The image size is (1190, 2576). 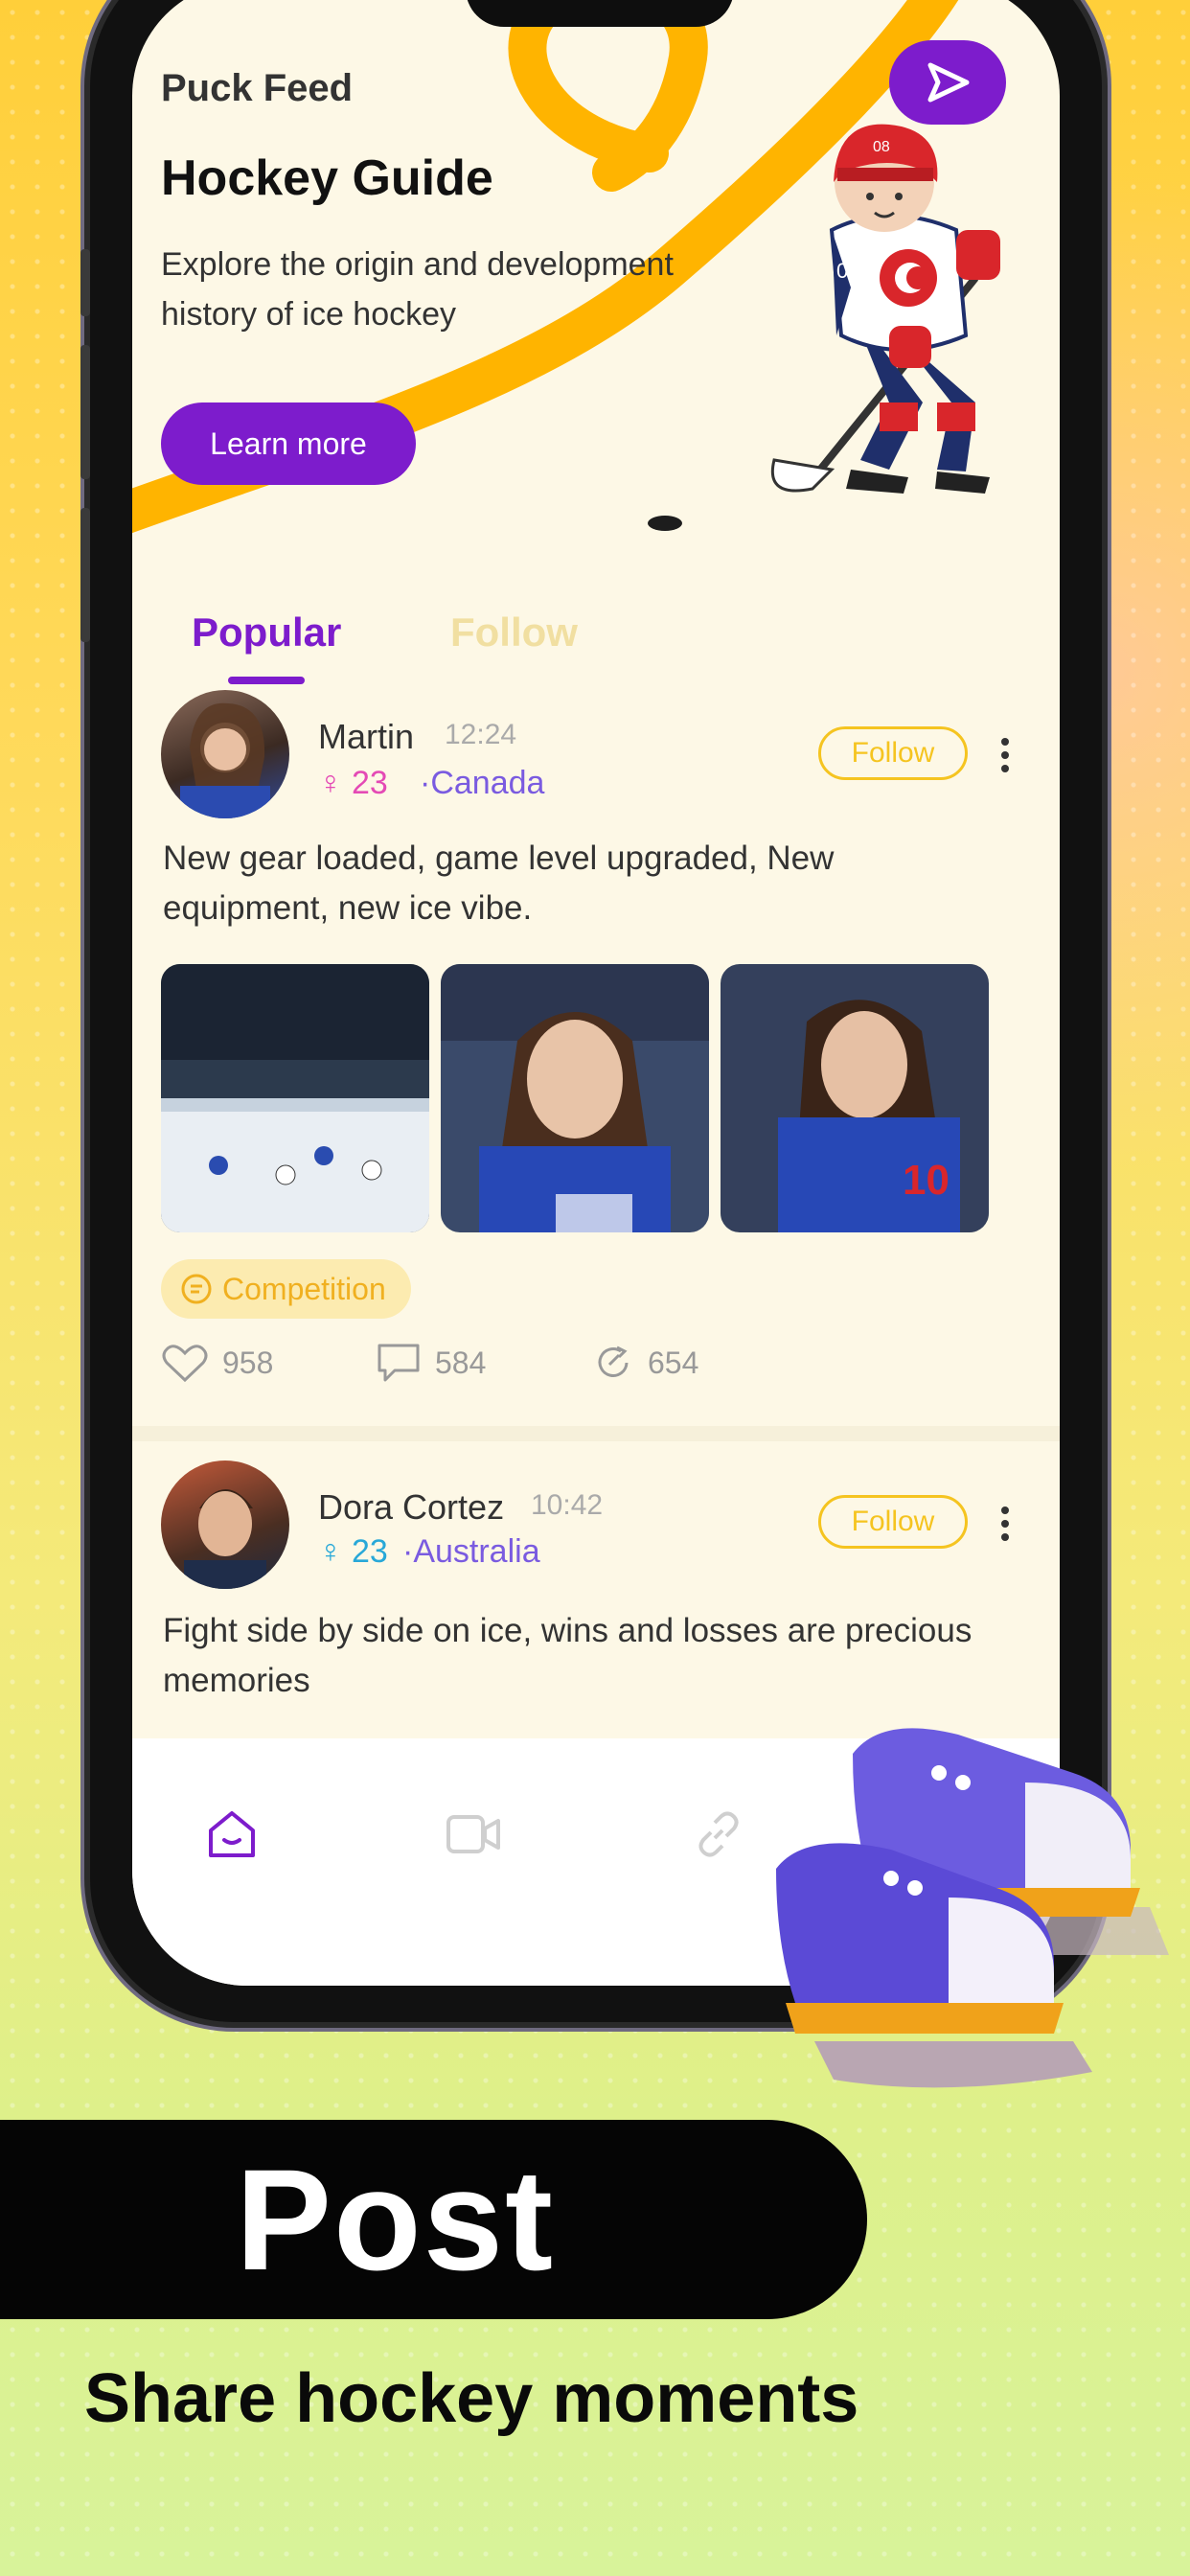 I want to click on learn-more-button: Learn more, so click(x=288, y=444).